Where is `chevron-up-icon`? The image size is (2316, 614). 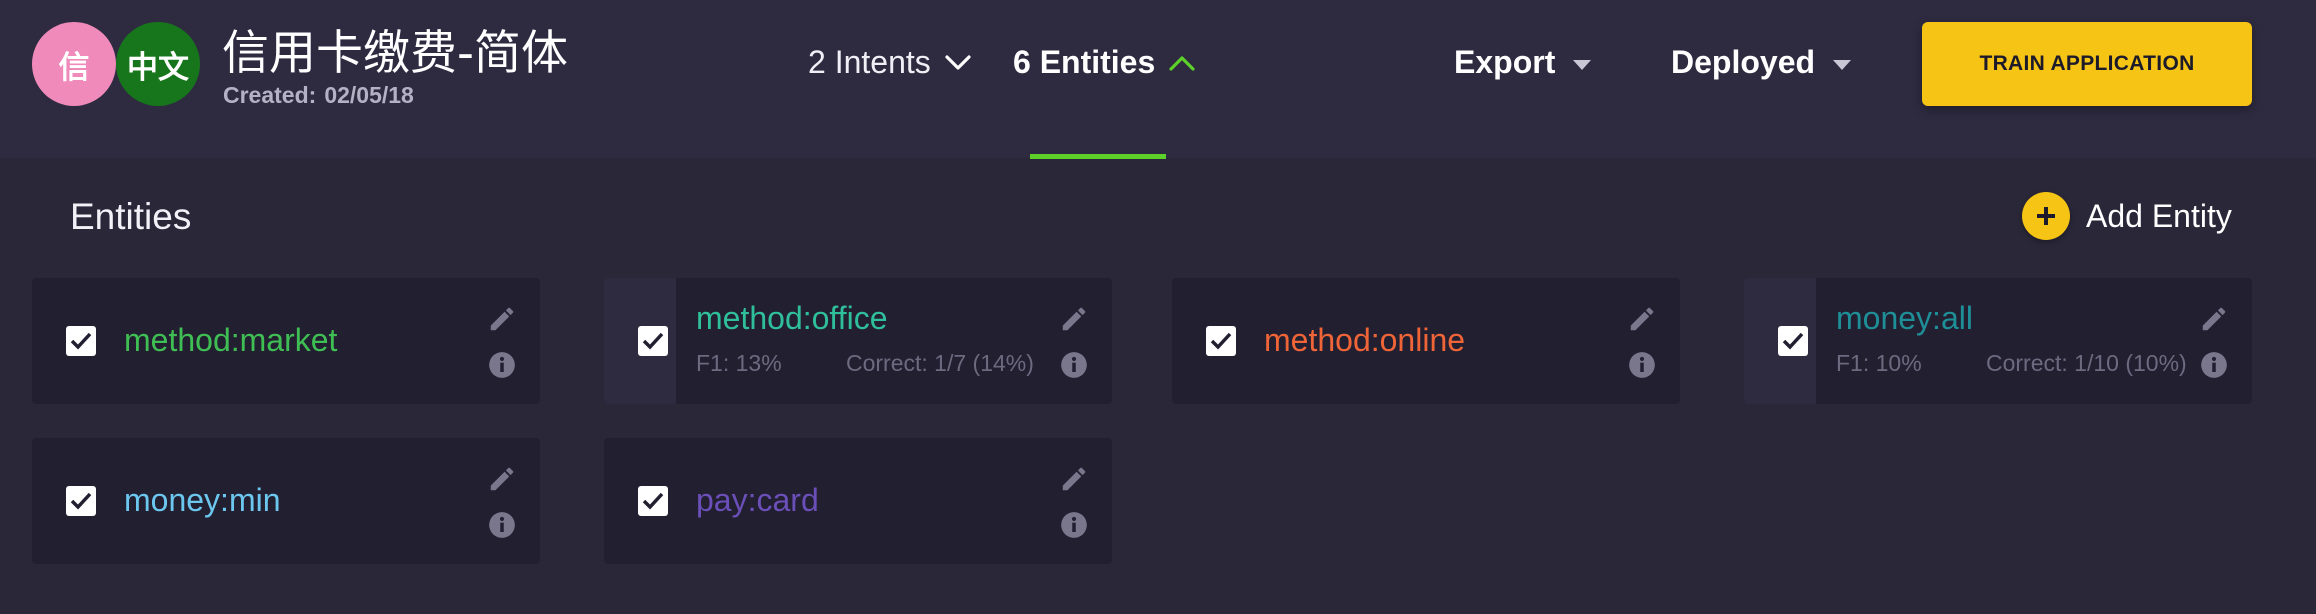 chevron-up-icon is located at coordinates (1182, 63).